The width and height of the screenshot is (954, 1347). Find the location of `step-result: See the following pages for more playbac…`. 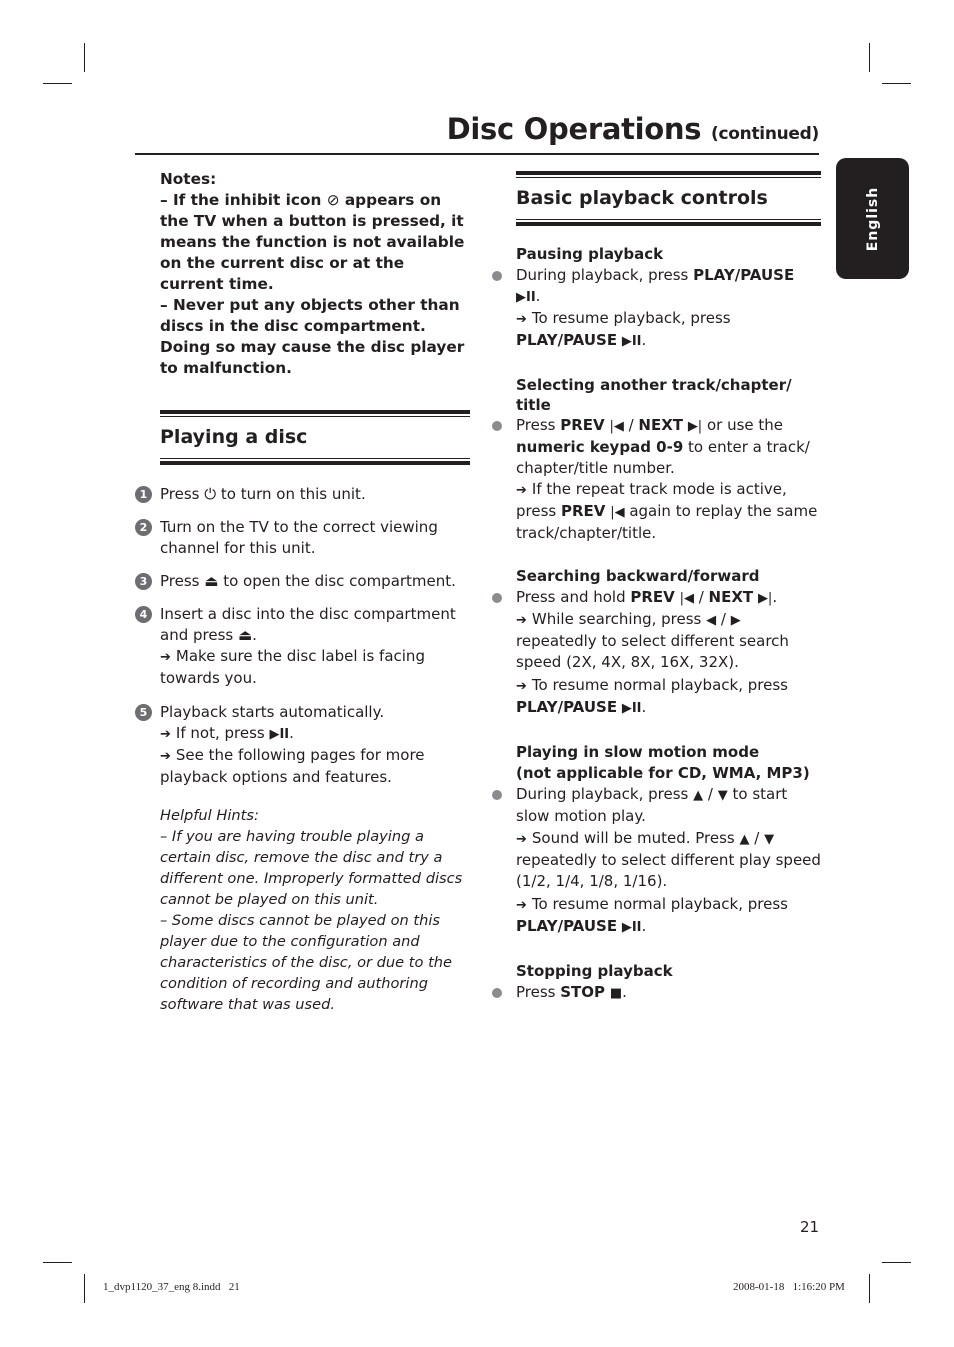

step-result: See the following pages for more playbac… is located at coordinates (292, 766).